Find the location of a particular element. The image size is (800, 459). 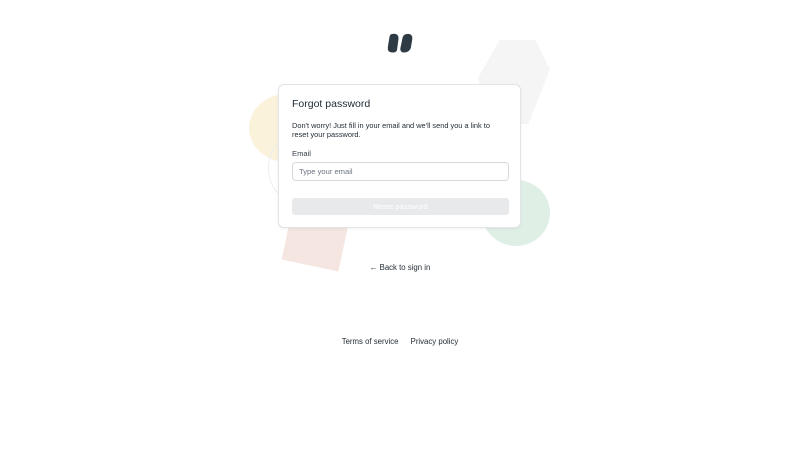

terms-of-service-link: Terms of service is located at coordinates (370, 341).